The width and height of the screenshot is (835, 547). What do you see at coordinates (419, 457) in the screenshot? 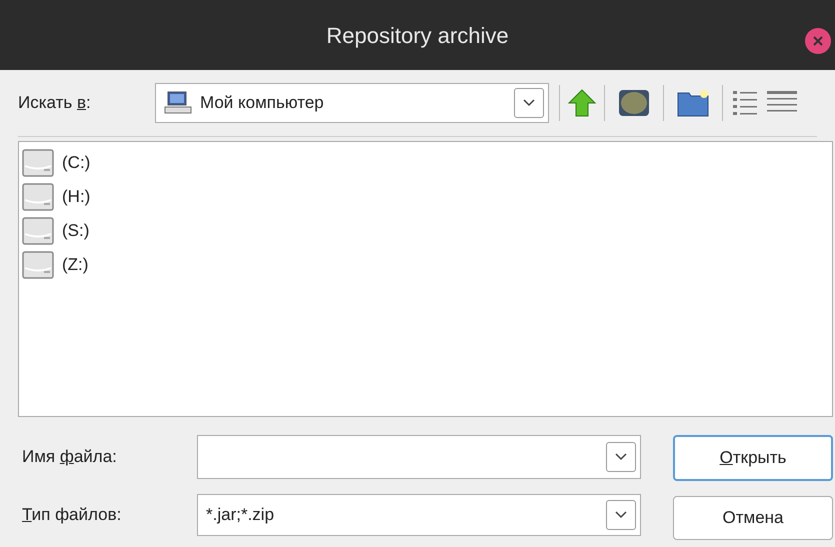
I see `file-name-field` at bounding box center [419, 457].